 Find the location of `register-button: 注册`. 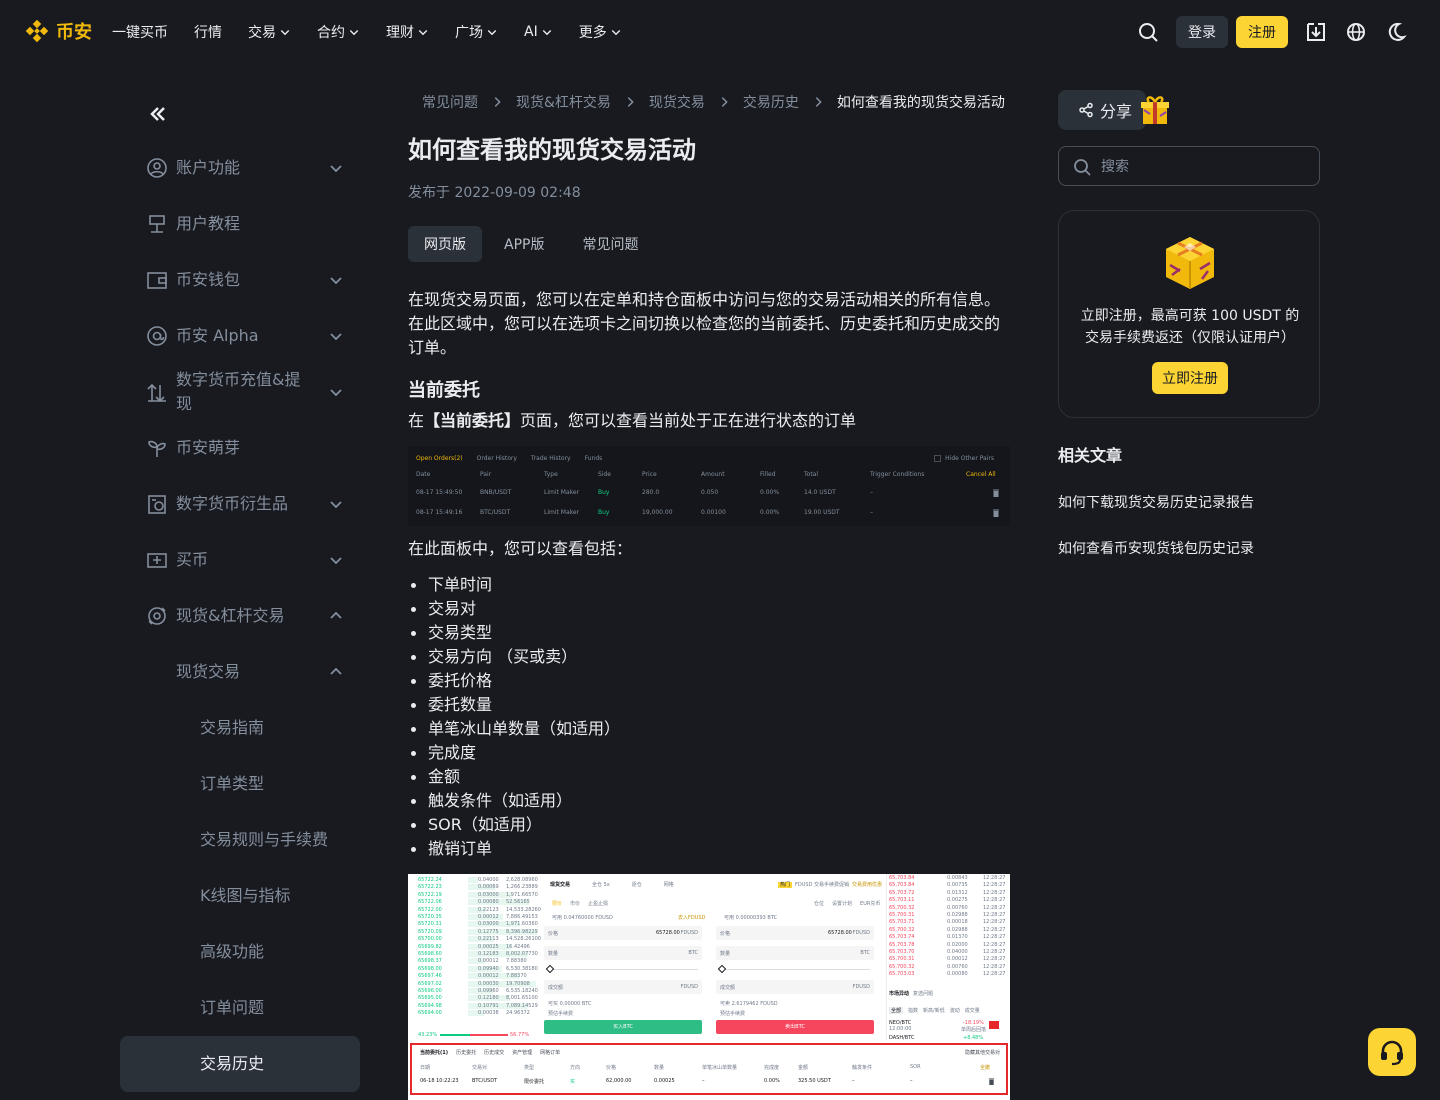

register-button: 注册 is located at coordinates (1262, 32).